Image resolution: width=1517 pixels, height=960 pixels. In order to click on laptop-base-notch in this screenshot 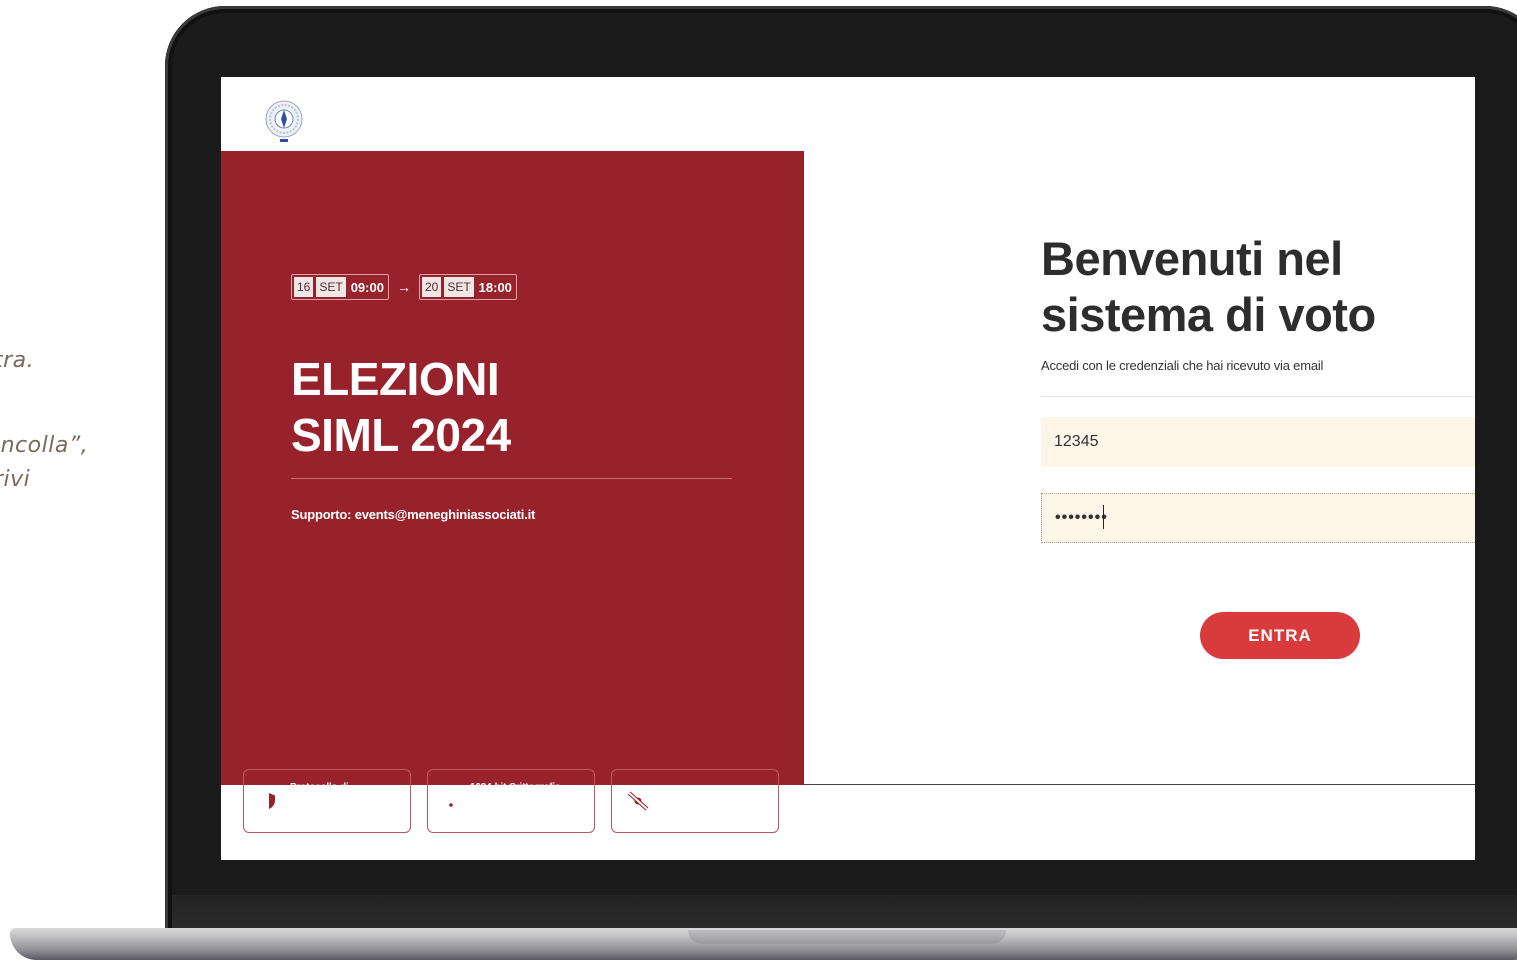, I will do `click(847, 937)`.